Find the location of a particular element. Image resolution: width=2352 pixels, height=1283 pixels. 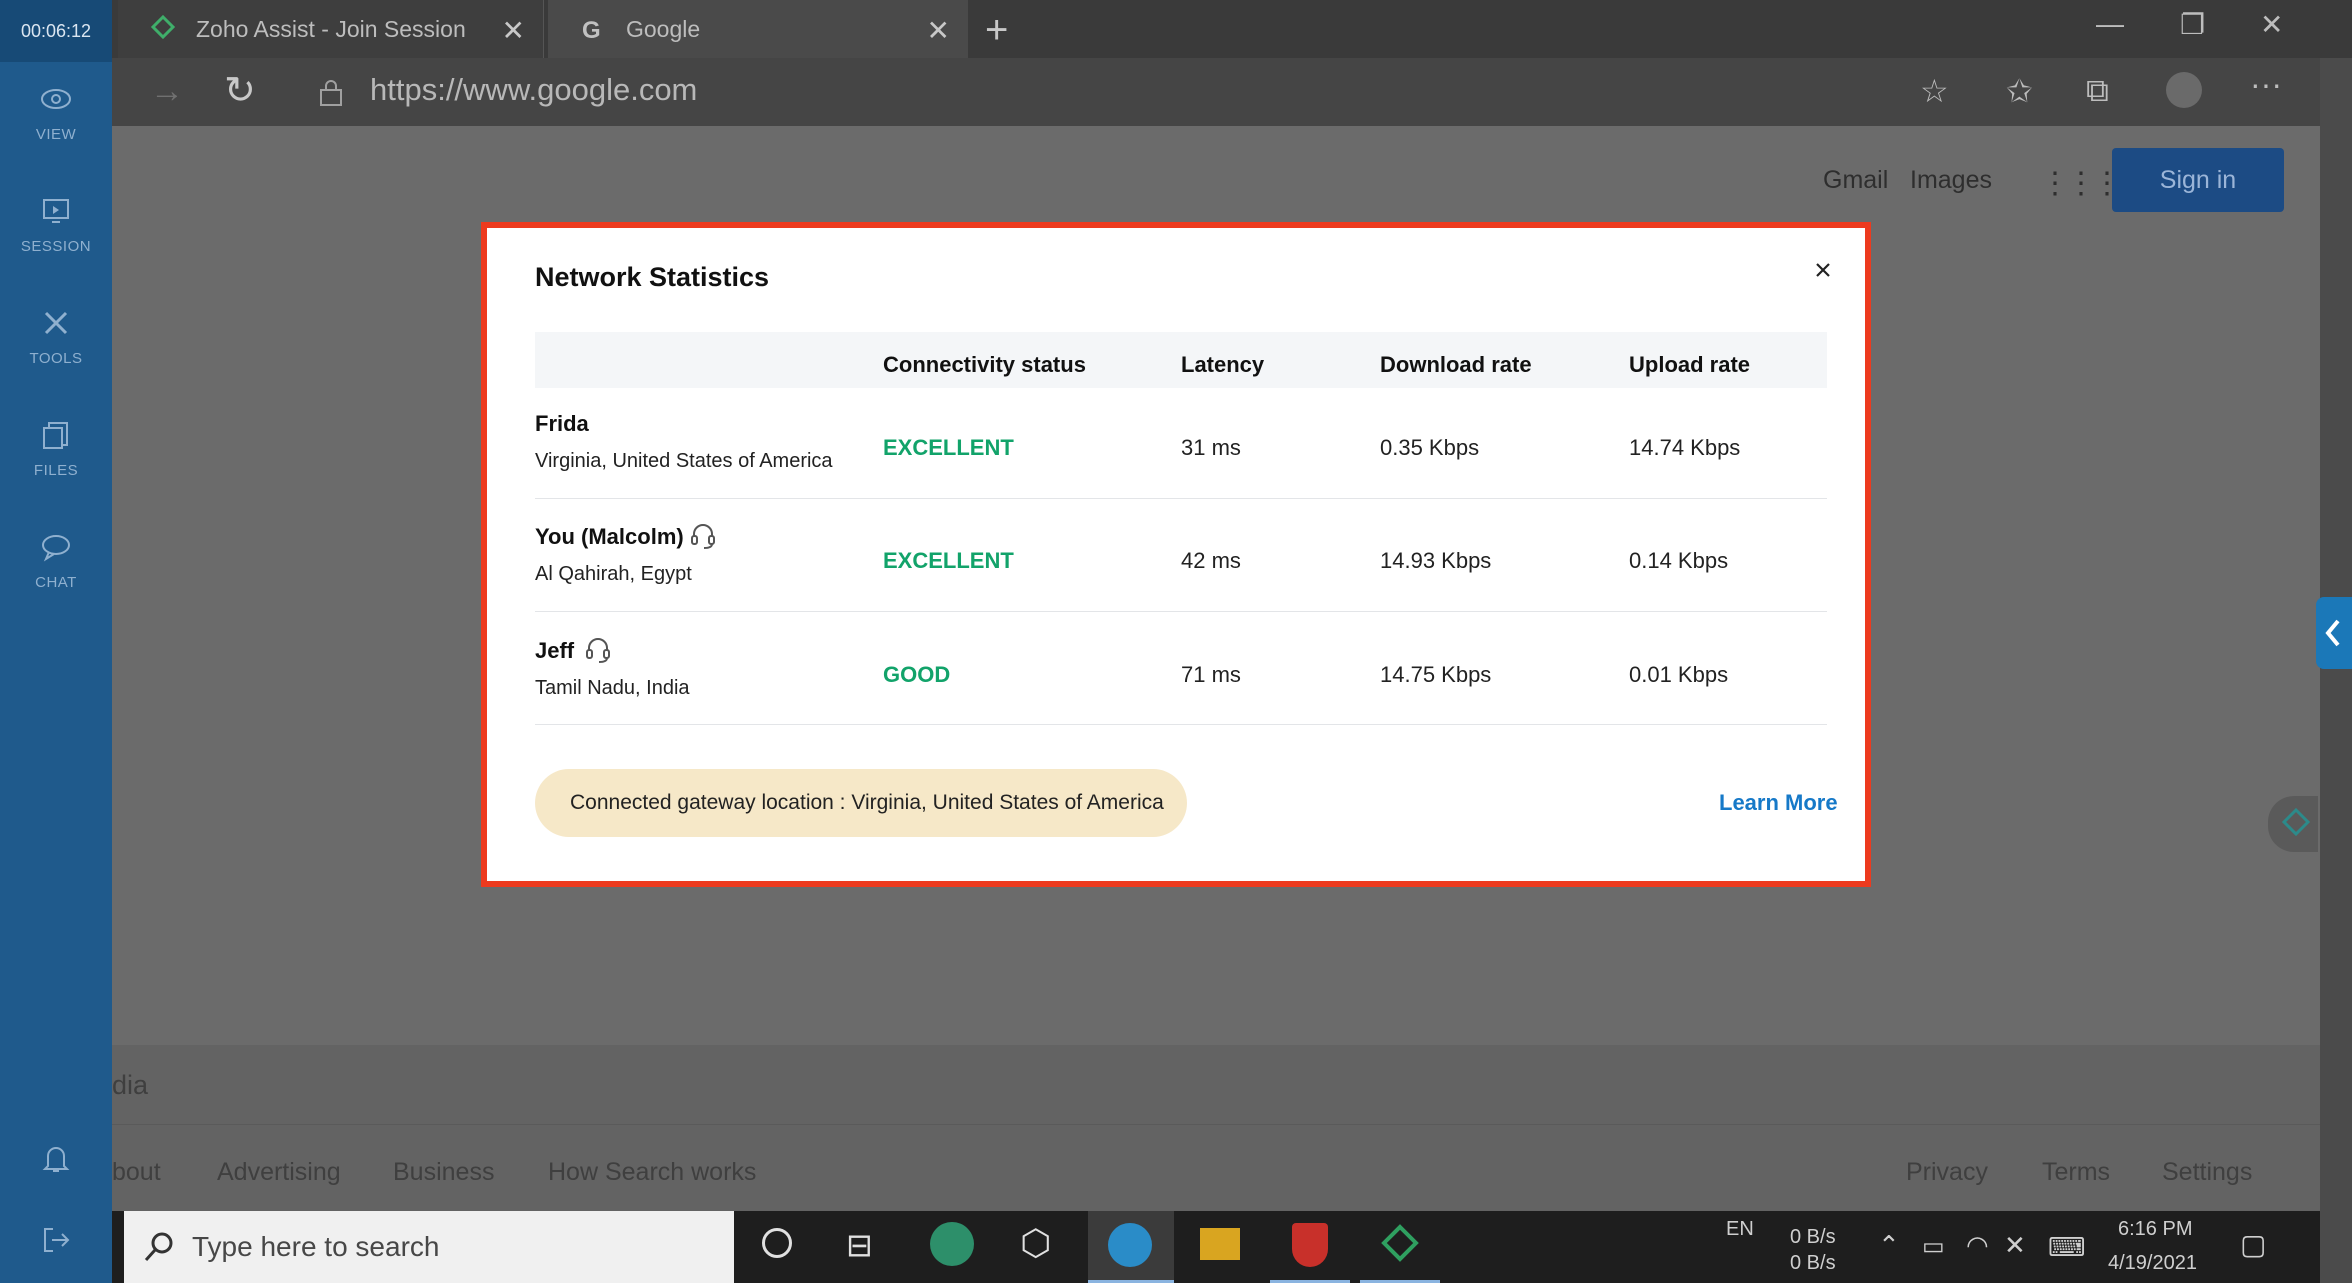

shield-icon is located at coordinates (1310, 1245).